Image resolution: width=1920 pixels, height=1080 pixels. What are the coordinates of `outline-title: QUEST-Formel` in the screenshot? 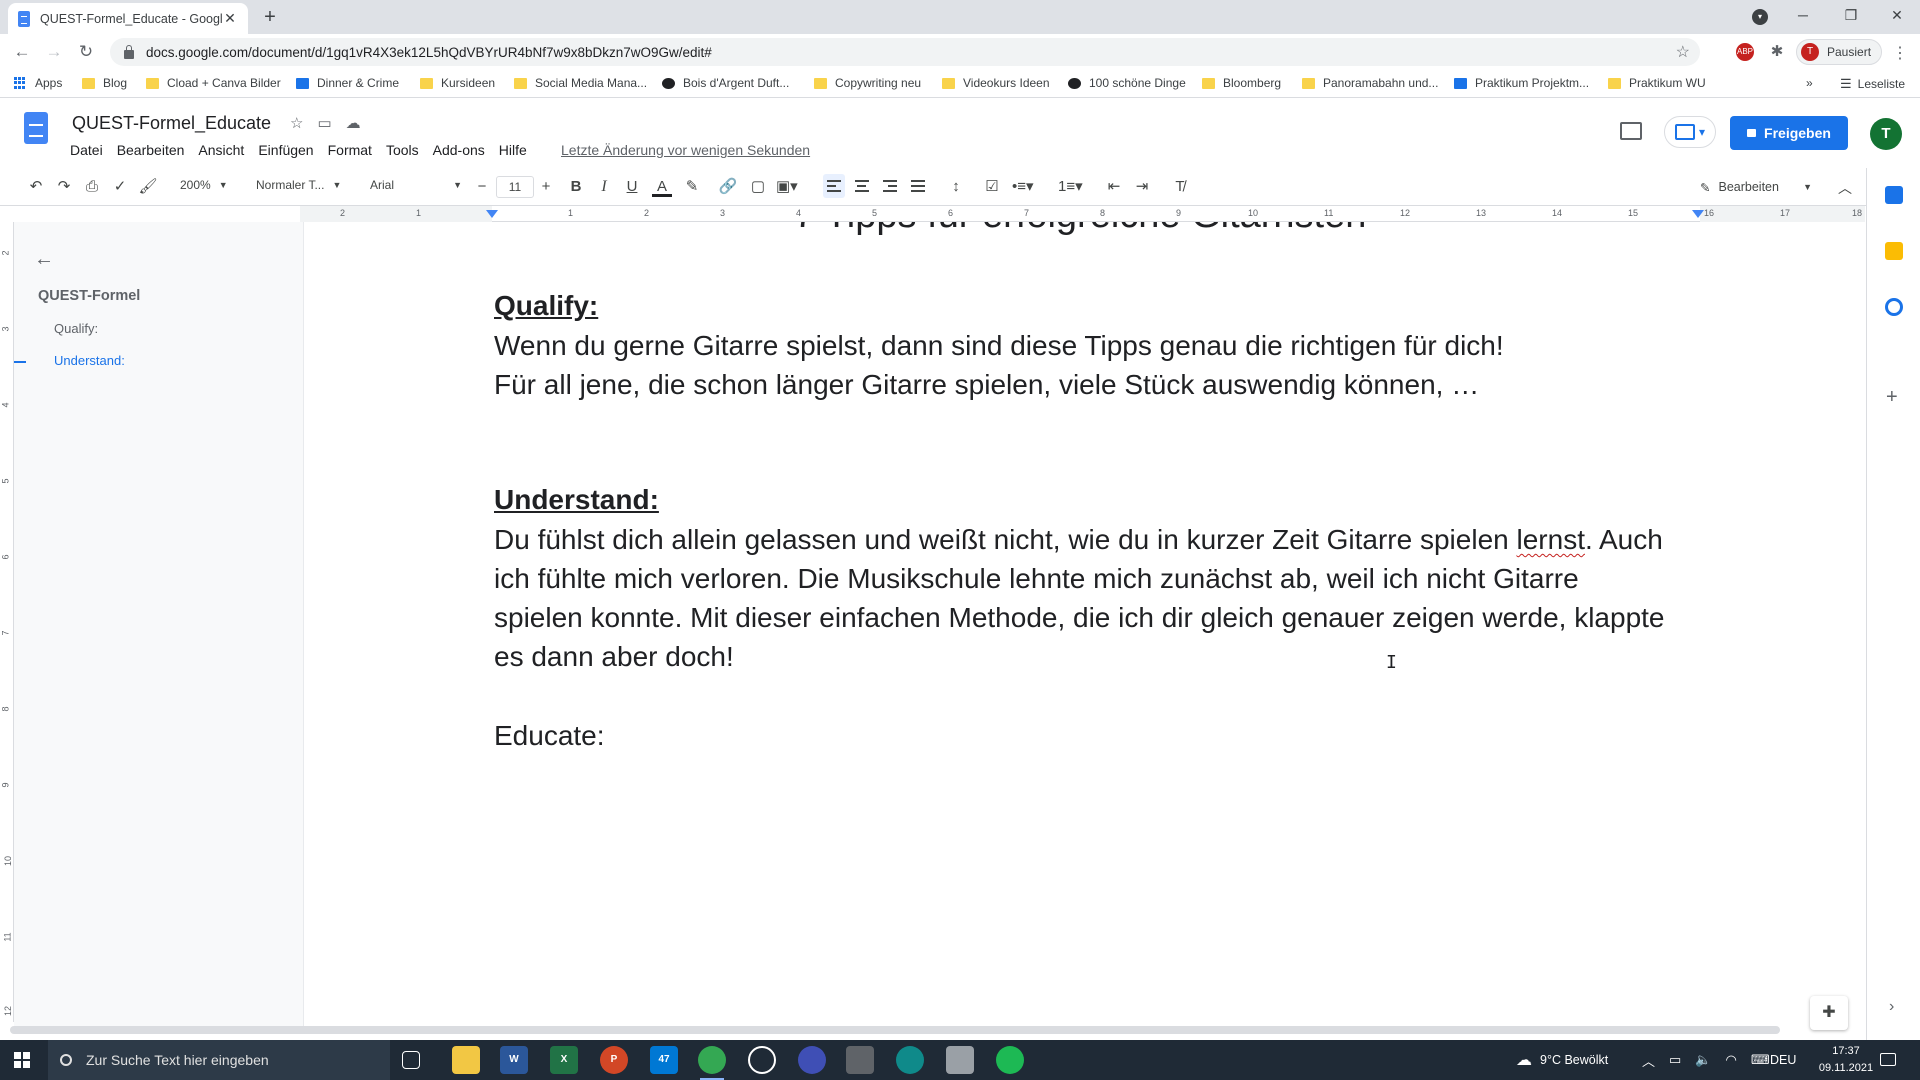 It's located at (89, 296).